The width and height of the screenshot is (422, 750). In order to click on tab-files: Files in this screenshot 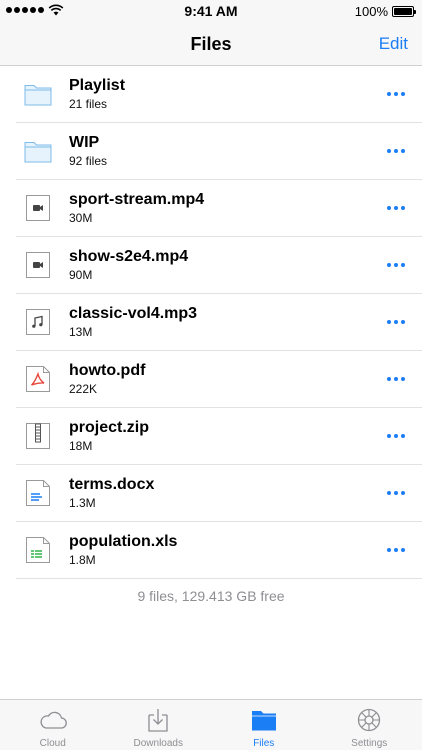, I will do `click(264, 725)`.